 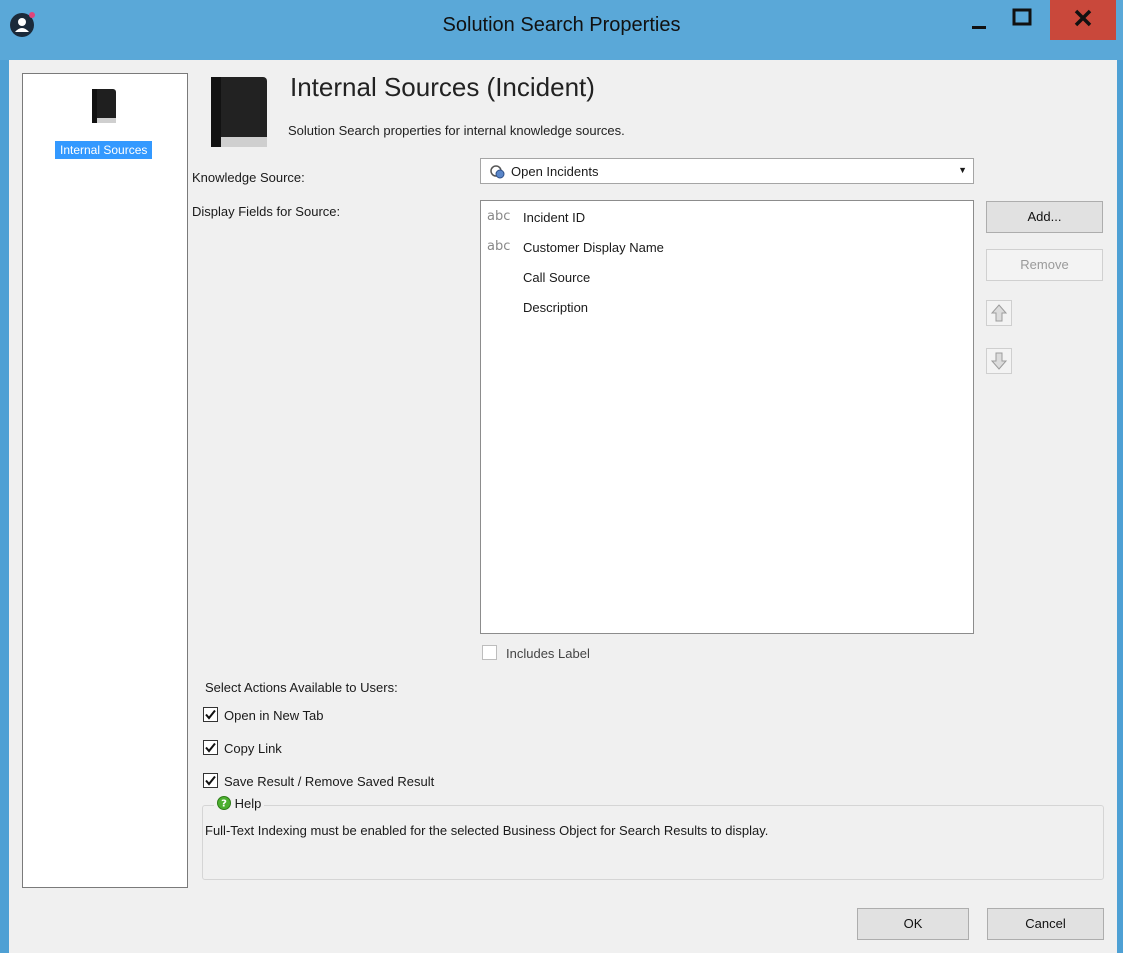 I want to click on includes-label-text: Includes Label, so click(x=548, y=653).